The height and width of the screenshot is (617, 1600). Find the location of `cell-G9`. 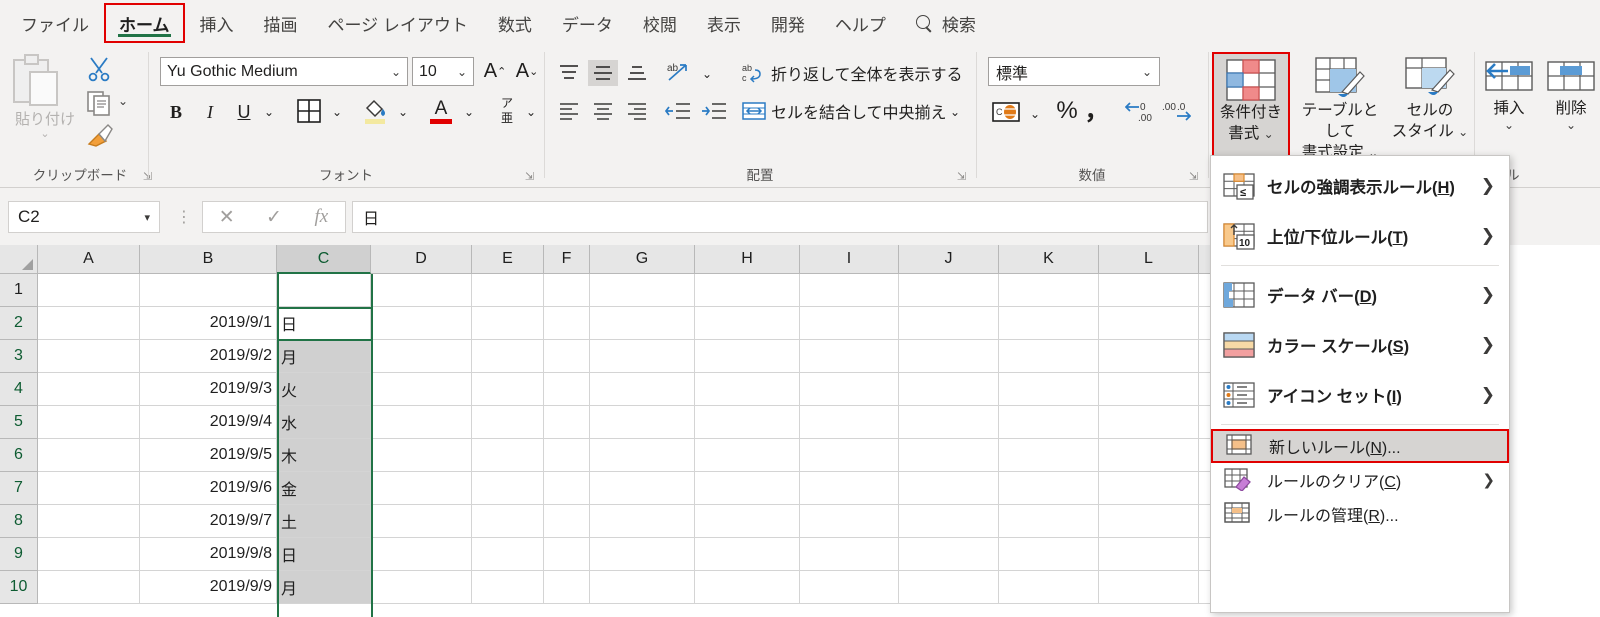

cell-G9 is located at coordinates (642, 554).